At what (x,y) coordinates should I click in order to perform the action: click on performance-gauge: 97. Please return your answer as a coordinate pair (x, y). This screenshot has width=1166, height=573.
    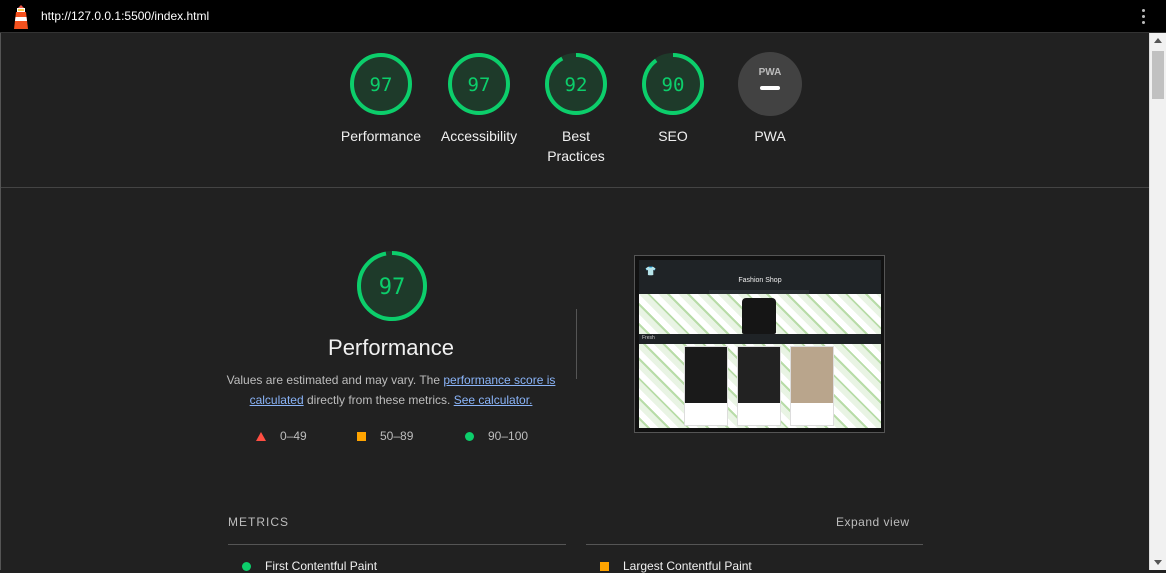
    Looking at the image, I should click on (392, 286).